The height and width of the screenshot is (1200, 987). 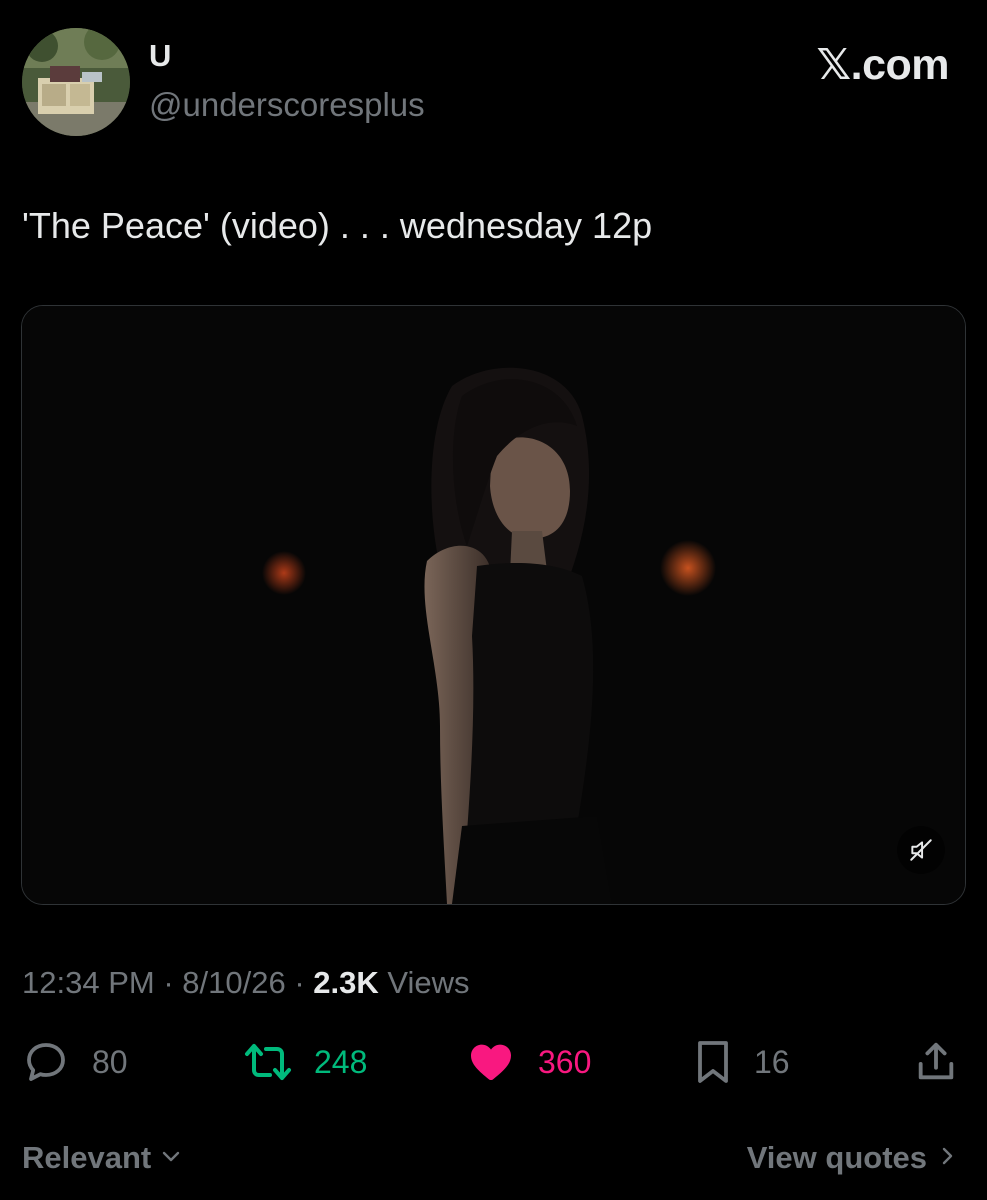 What do you see at coordinates (160, 55) in the screenshot?
I see `display-name: U` at bounding box center [160, 55].